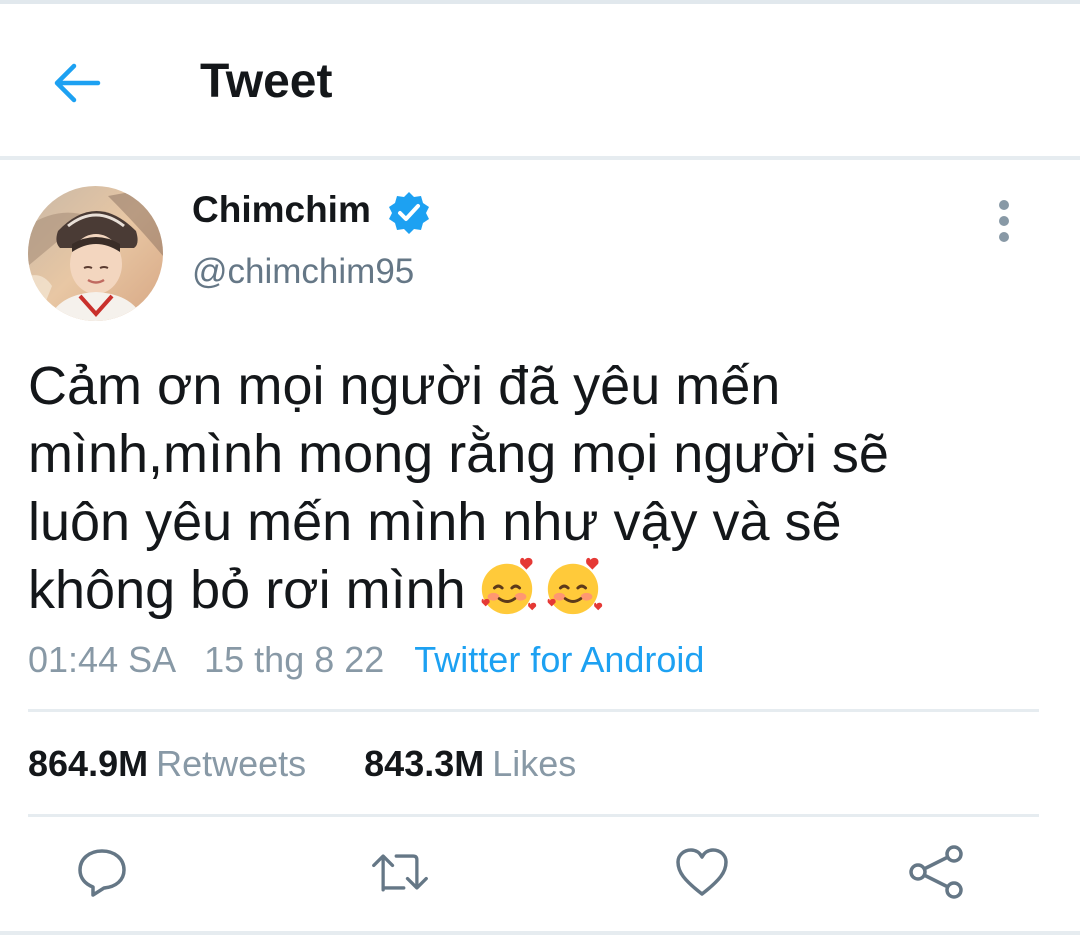 The image size is (1080, 935). I want to click on avatar-image, so click(95, 253).